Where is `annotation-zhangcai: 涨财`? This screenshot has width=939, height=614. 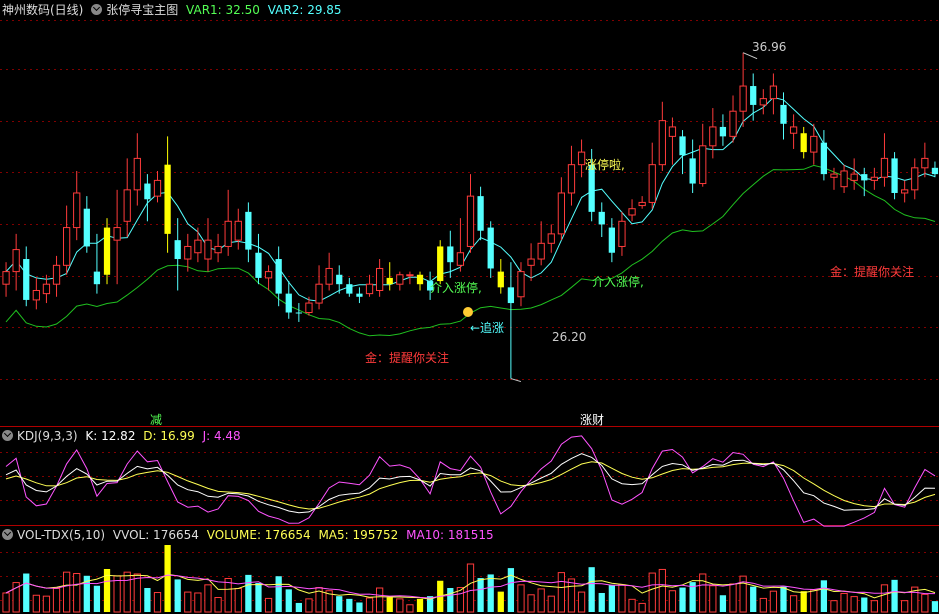
annotation-zhangcai: 涨财 is located at coordinates (592, 420).